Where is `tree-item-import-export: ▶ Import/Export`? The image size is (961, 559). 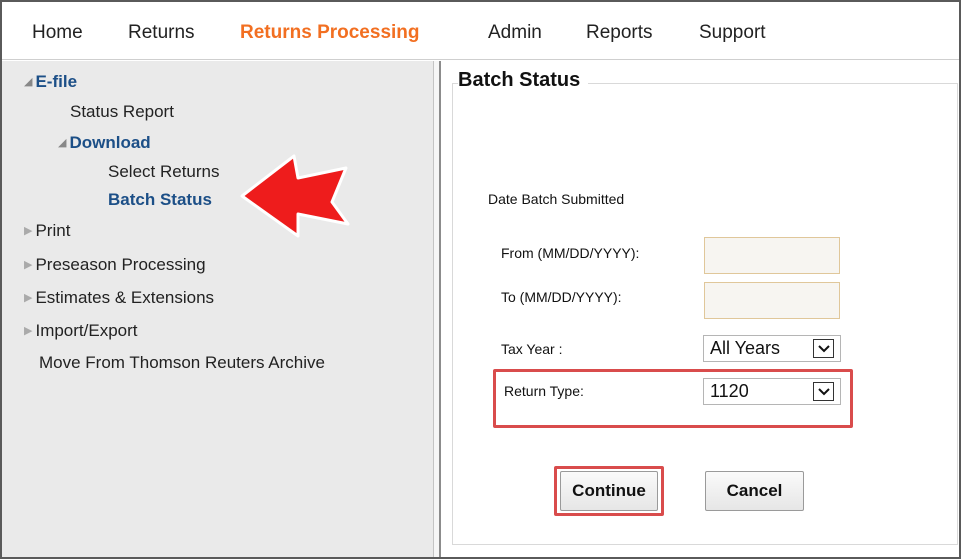
tree-item-import-export: ▶ Import/Export is located at coordinates (81, 331).